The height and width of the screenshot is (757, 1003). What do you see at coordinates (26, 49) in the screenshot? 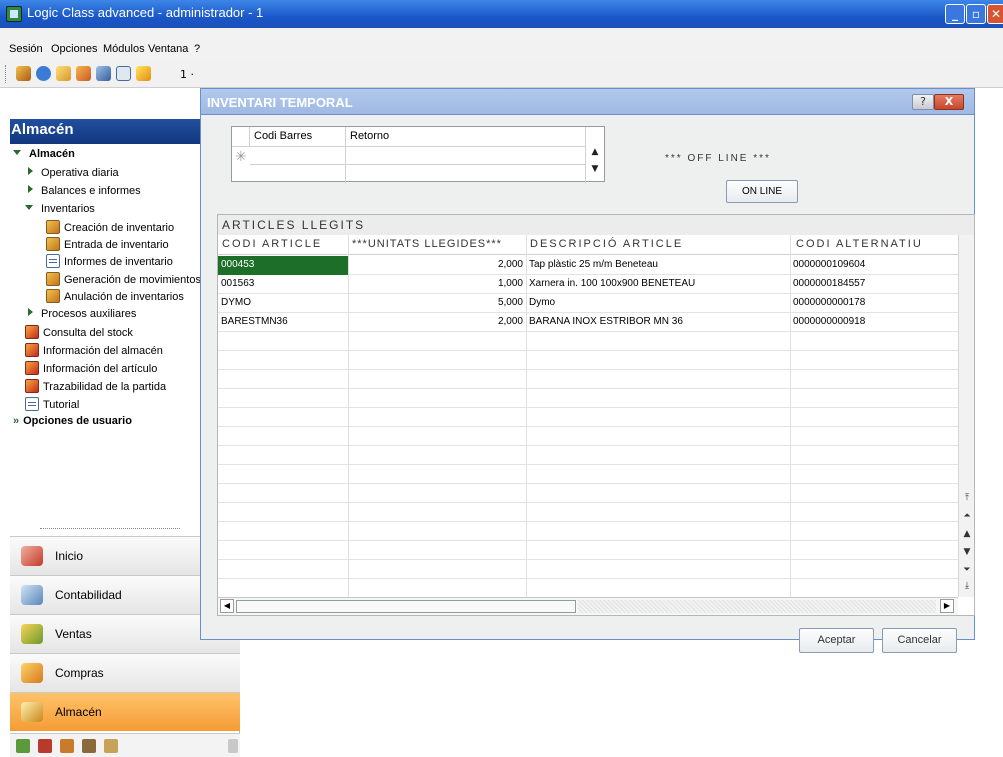
I see `menu-sesion: Sesión` at bounding box center [26, 49].